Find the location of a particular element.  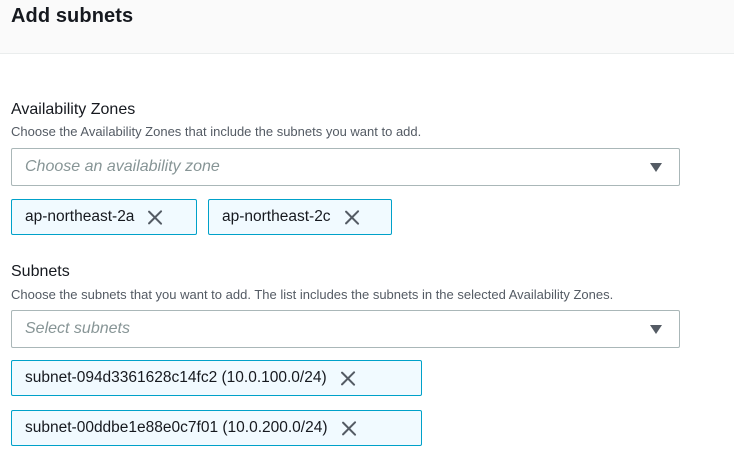

availability-zone-placeholder: Choose an availability zone is located at coordinates (122, 166).